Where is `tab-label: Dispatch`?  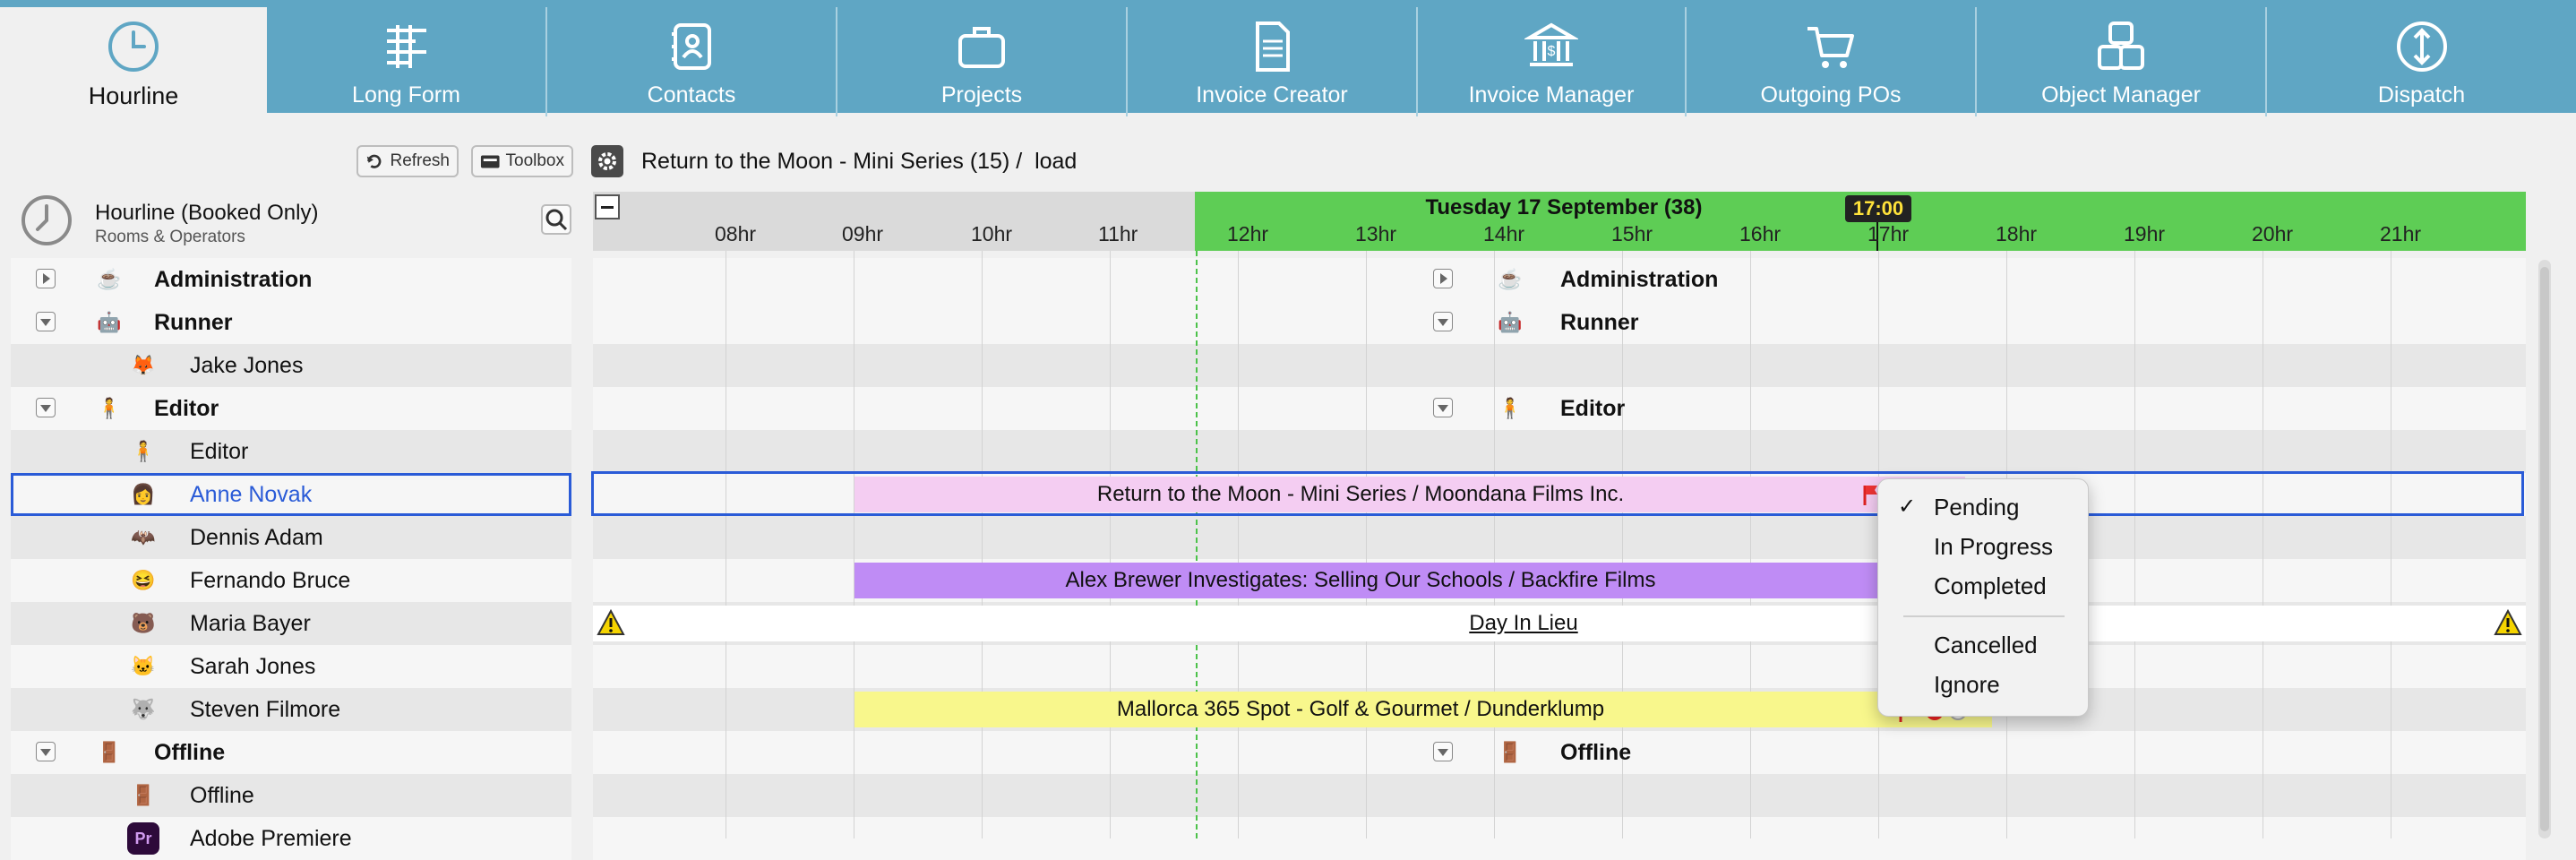
tab-label: Dispatch is located at coordinates (2421, 95).